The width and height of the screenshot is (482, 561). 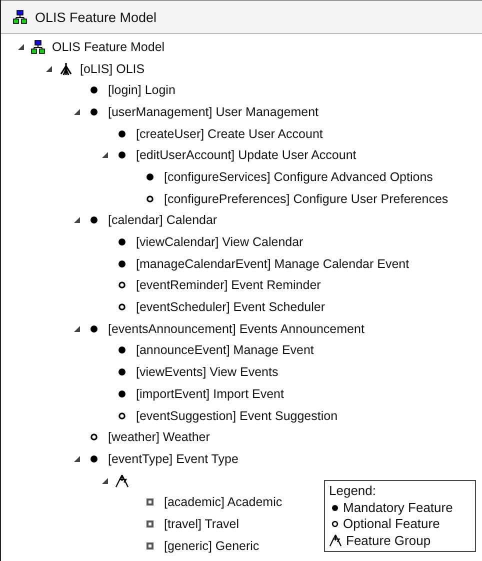 I want to click on legend-title: Legend:, so click(x=352, y=490).